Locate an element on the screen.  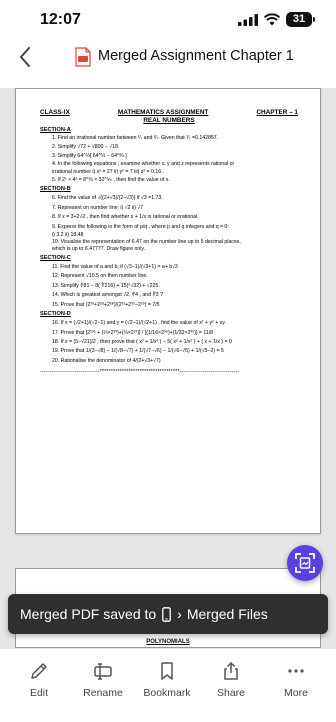
bookmark-icon is located at coordinates (167, 671).